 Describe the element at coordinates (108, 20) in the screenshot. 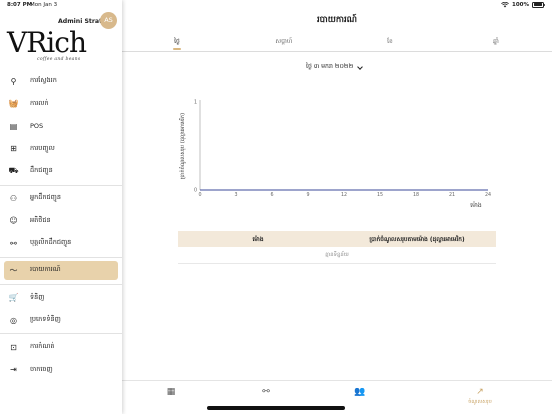

I see `avatar: AS` at that location.